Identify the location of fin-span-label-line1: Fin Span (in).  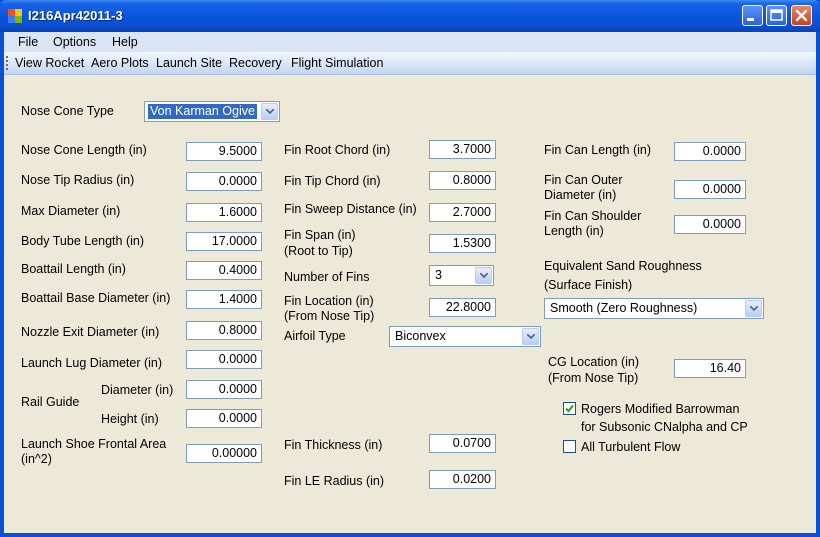
(320, 235).